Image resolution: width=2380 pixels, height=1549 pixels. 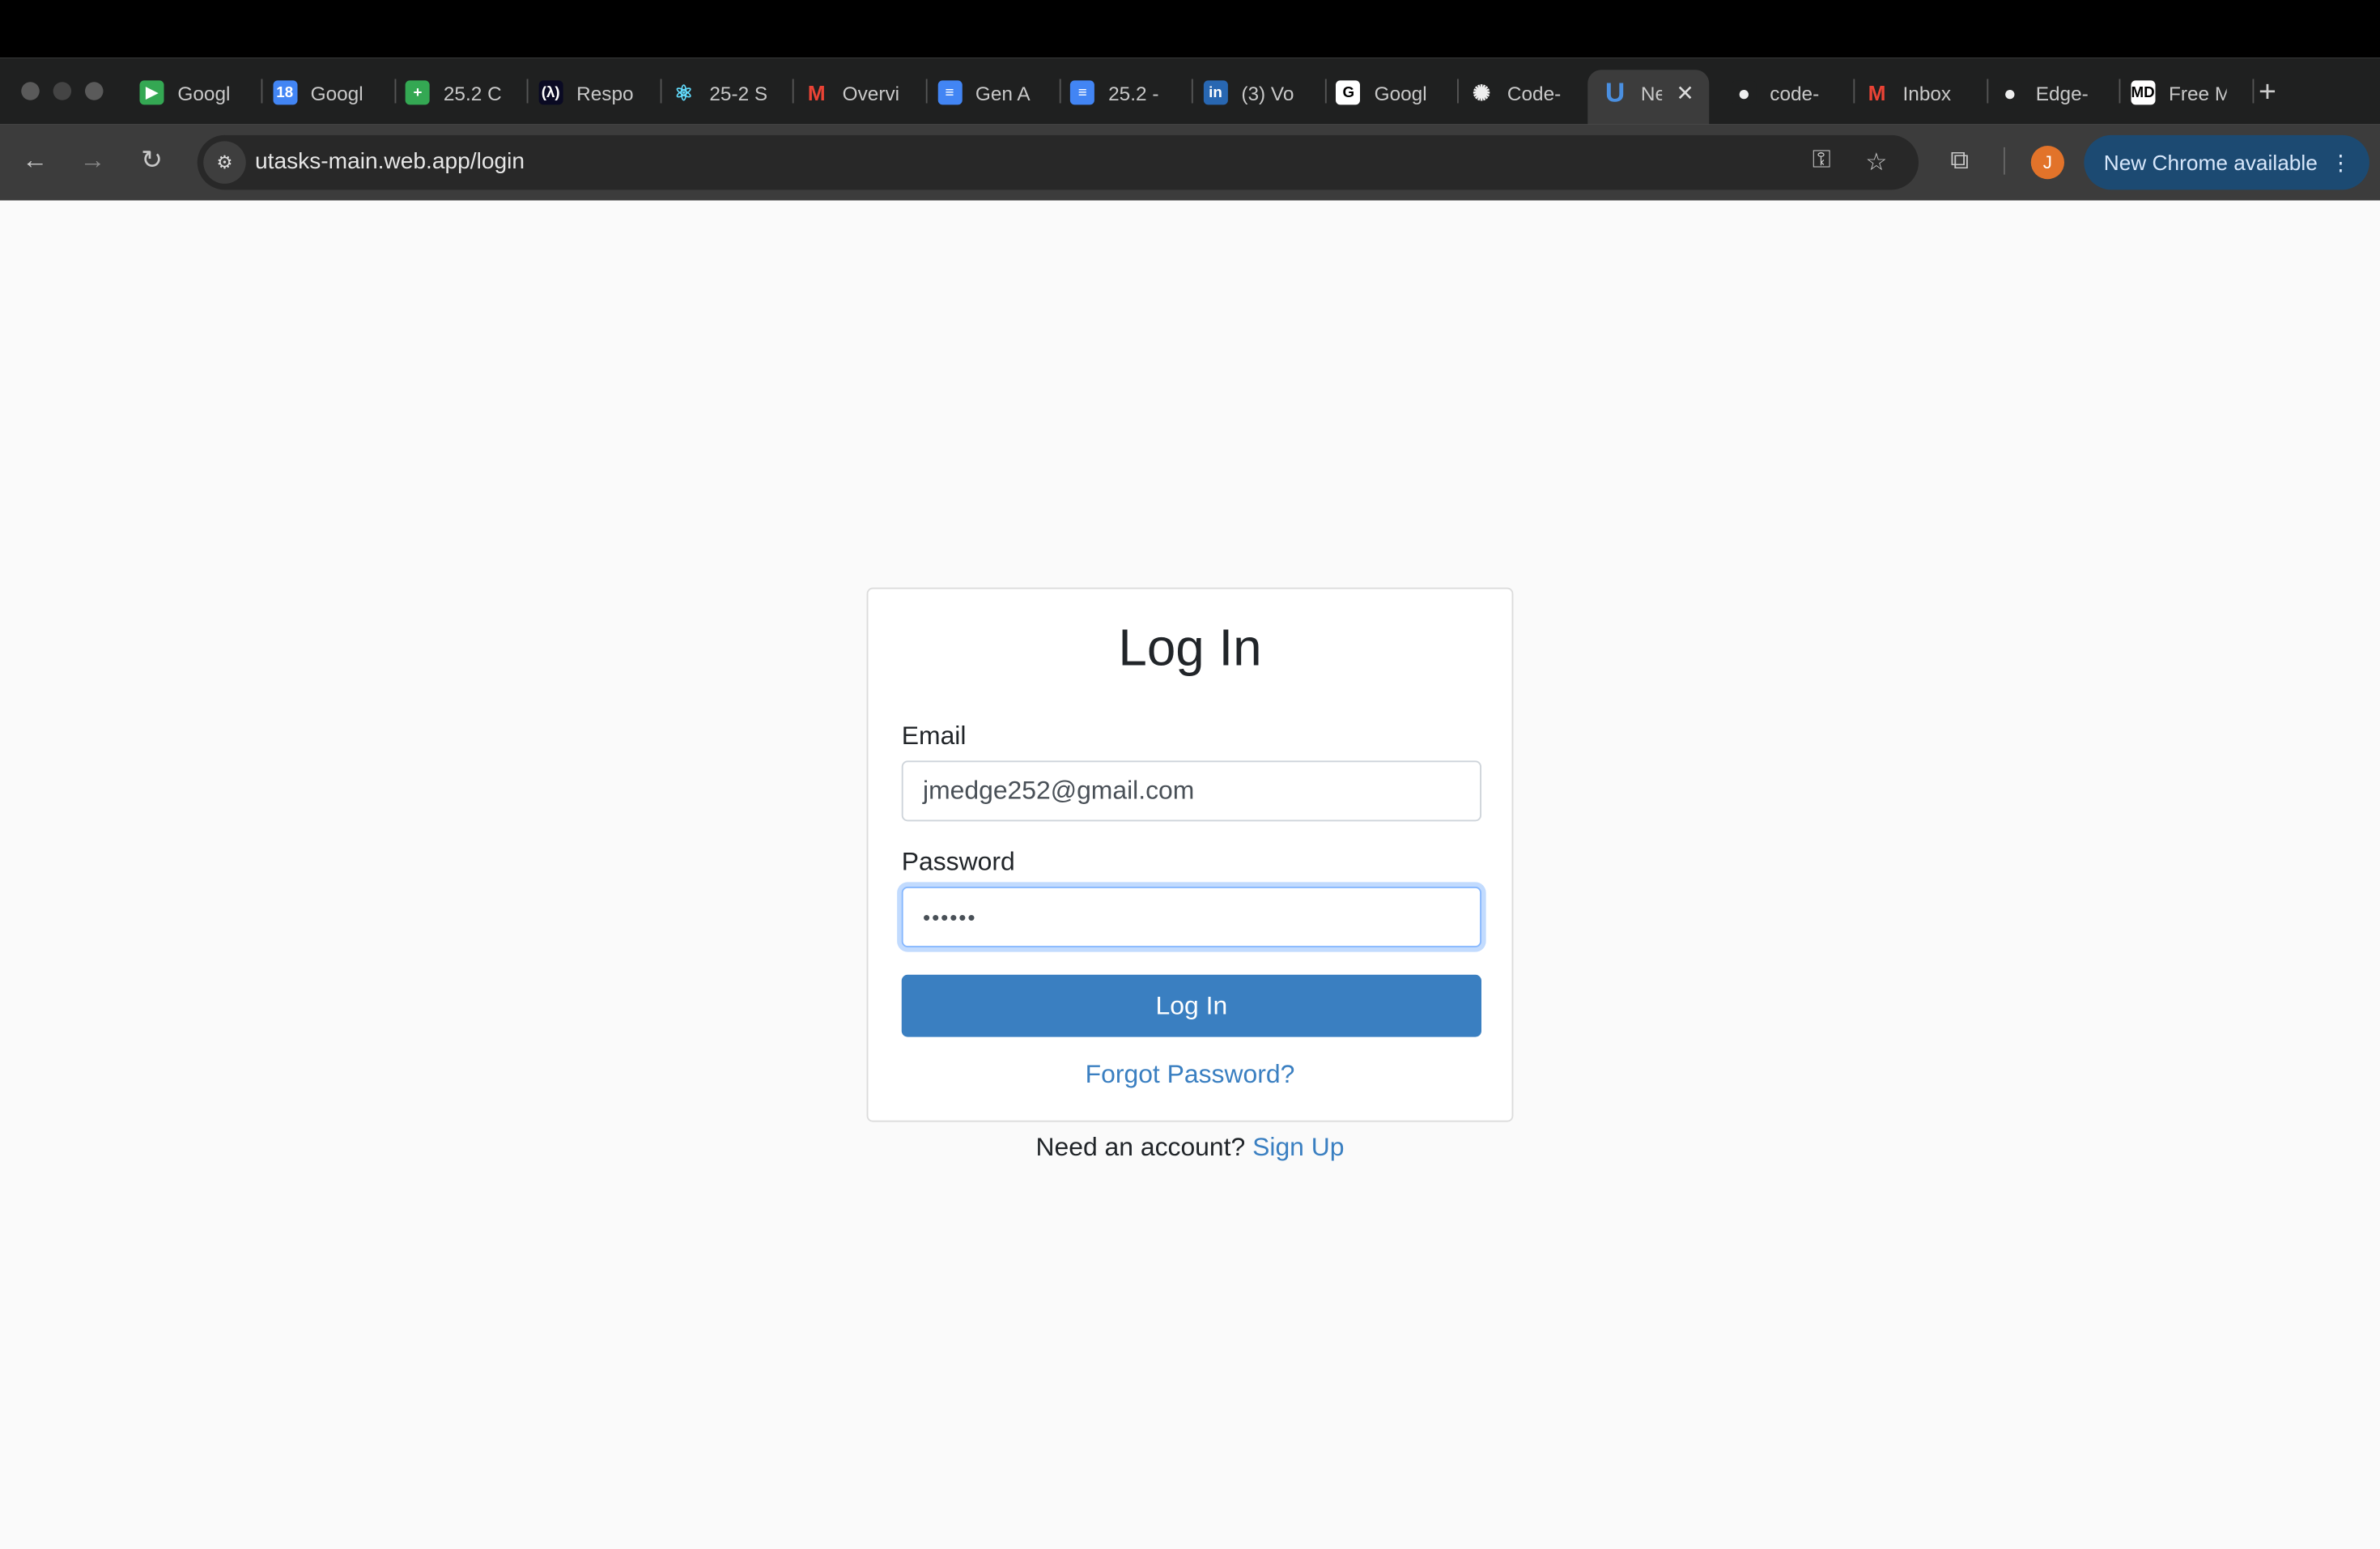 What do you see at coordinates (605, 93) in the screenshot?
I see `tab-label: Respo` at bounding box center [605, 93].